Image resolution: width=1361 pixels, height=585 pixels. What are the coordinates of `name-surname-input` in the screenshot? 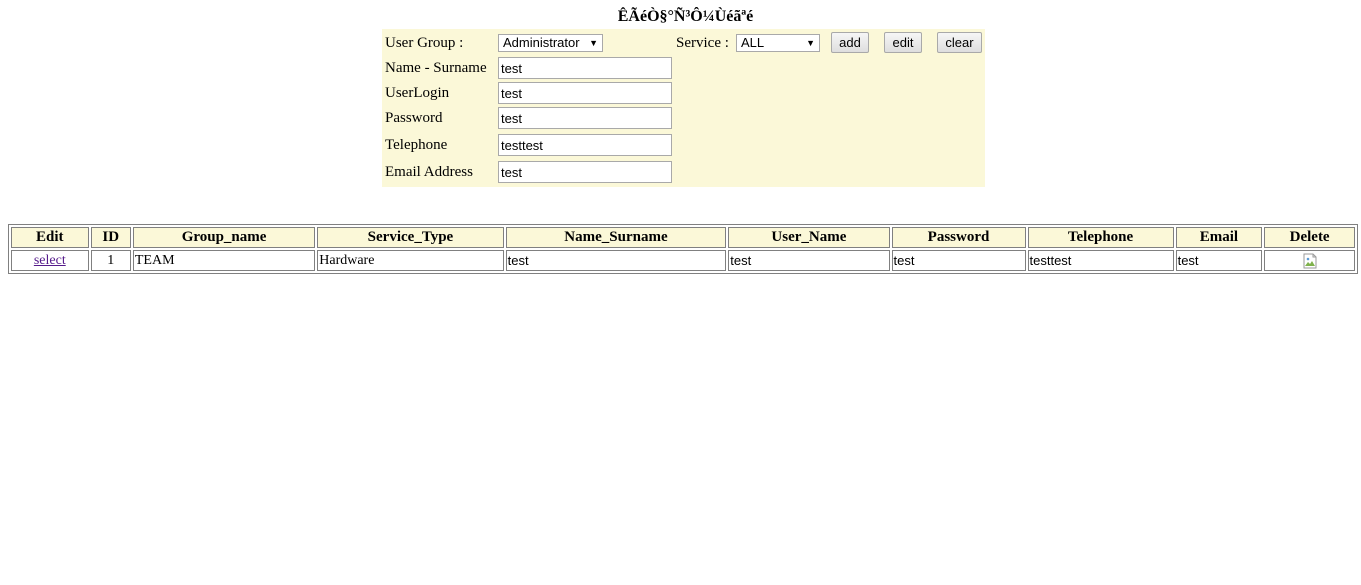 It's located at (585, 68).